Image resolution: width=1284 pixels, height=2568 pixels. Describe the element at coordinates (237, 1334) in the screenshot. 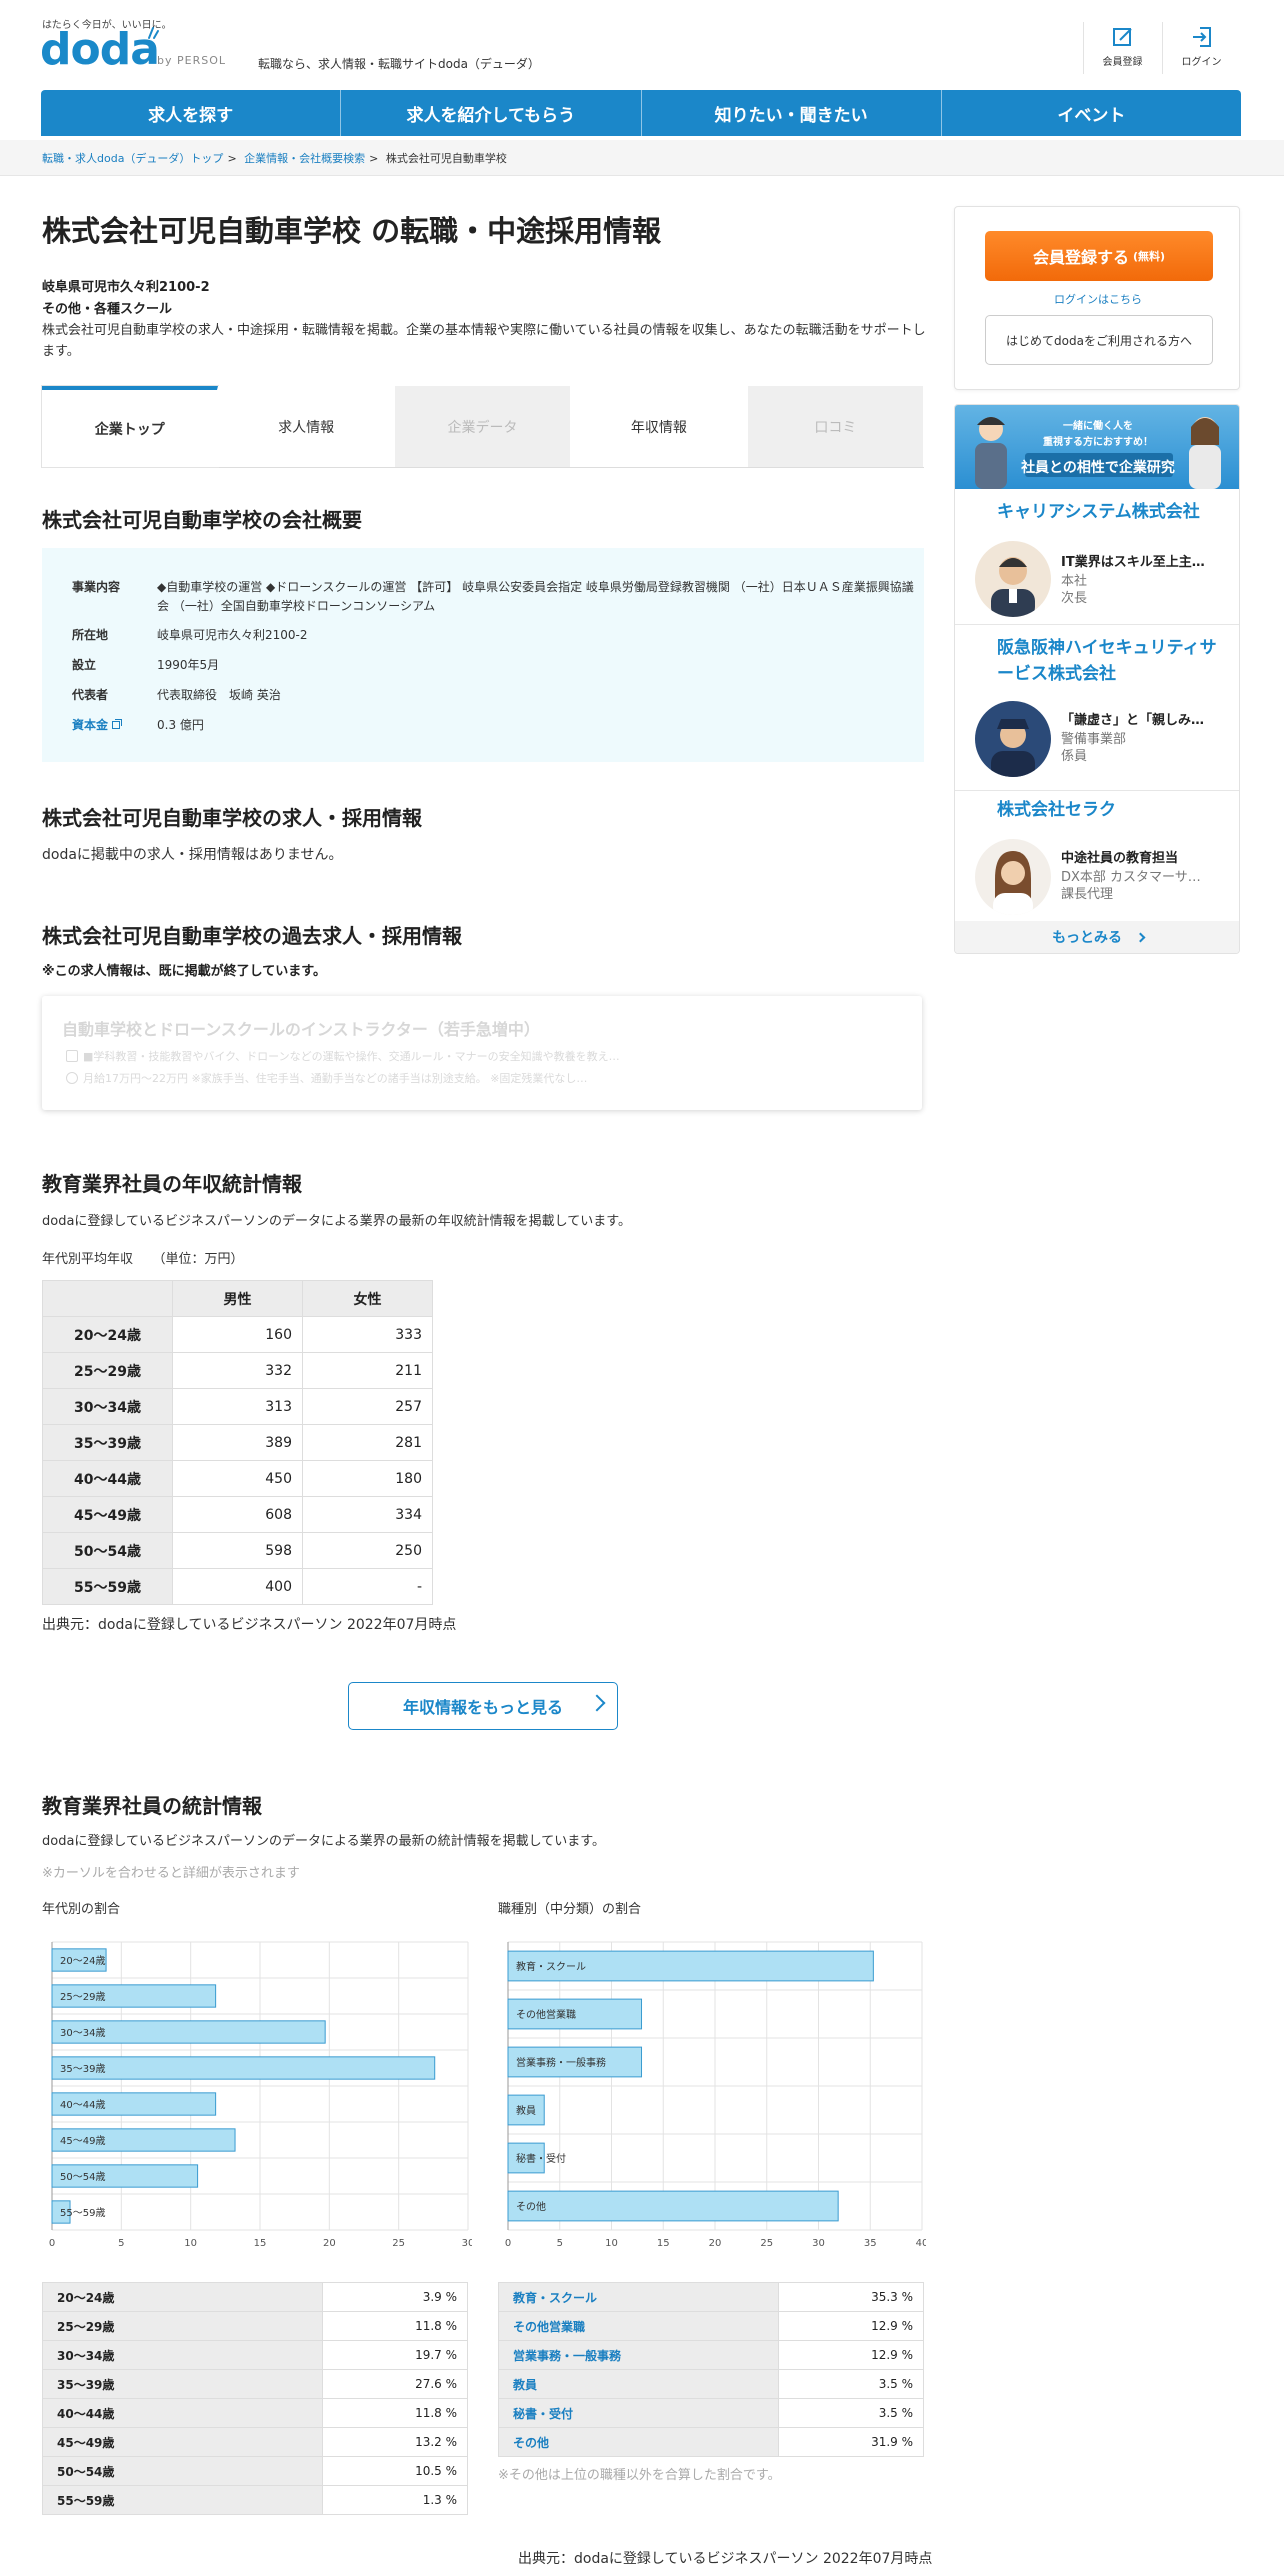

I see `salary-male: 160` at that location.